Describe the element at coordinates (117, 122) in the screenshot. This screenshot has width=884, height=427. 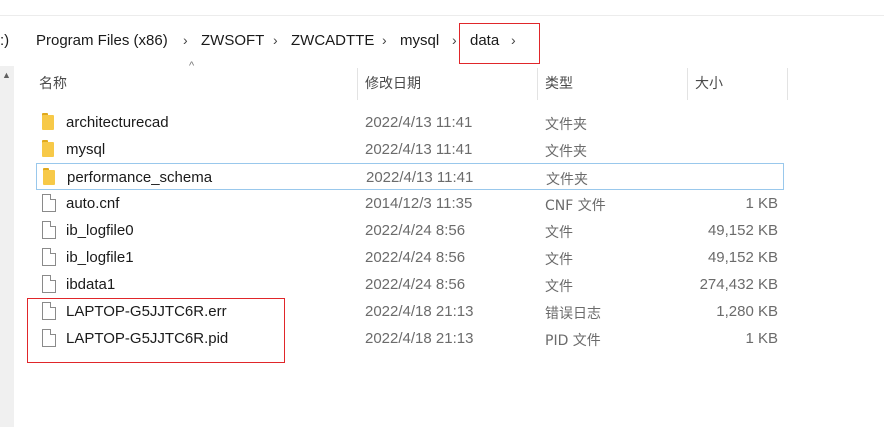
I see `file-name: architecturecad` at that location.